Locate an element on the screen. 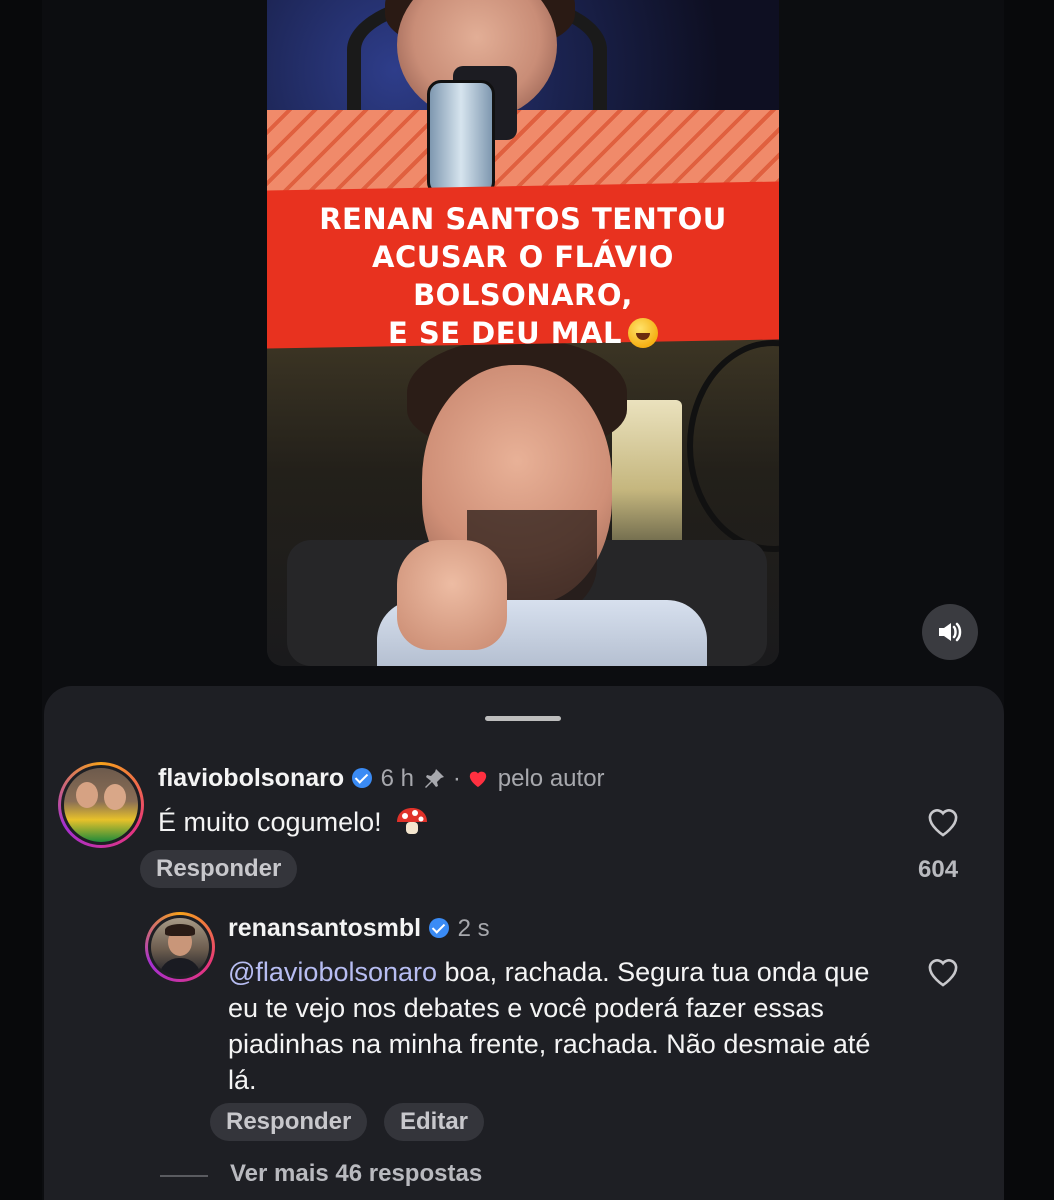 Image resolution: width=1054 pixels, height=1200 pixels. edit-button: Editar is located at coordinates (434, 1122).